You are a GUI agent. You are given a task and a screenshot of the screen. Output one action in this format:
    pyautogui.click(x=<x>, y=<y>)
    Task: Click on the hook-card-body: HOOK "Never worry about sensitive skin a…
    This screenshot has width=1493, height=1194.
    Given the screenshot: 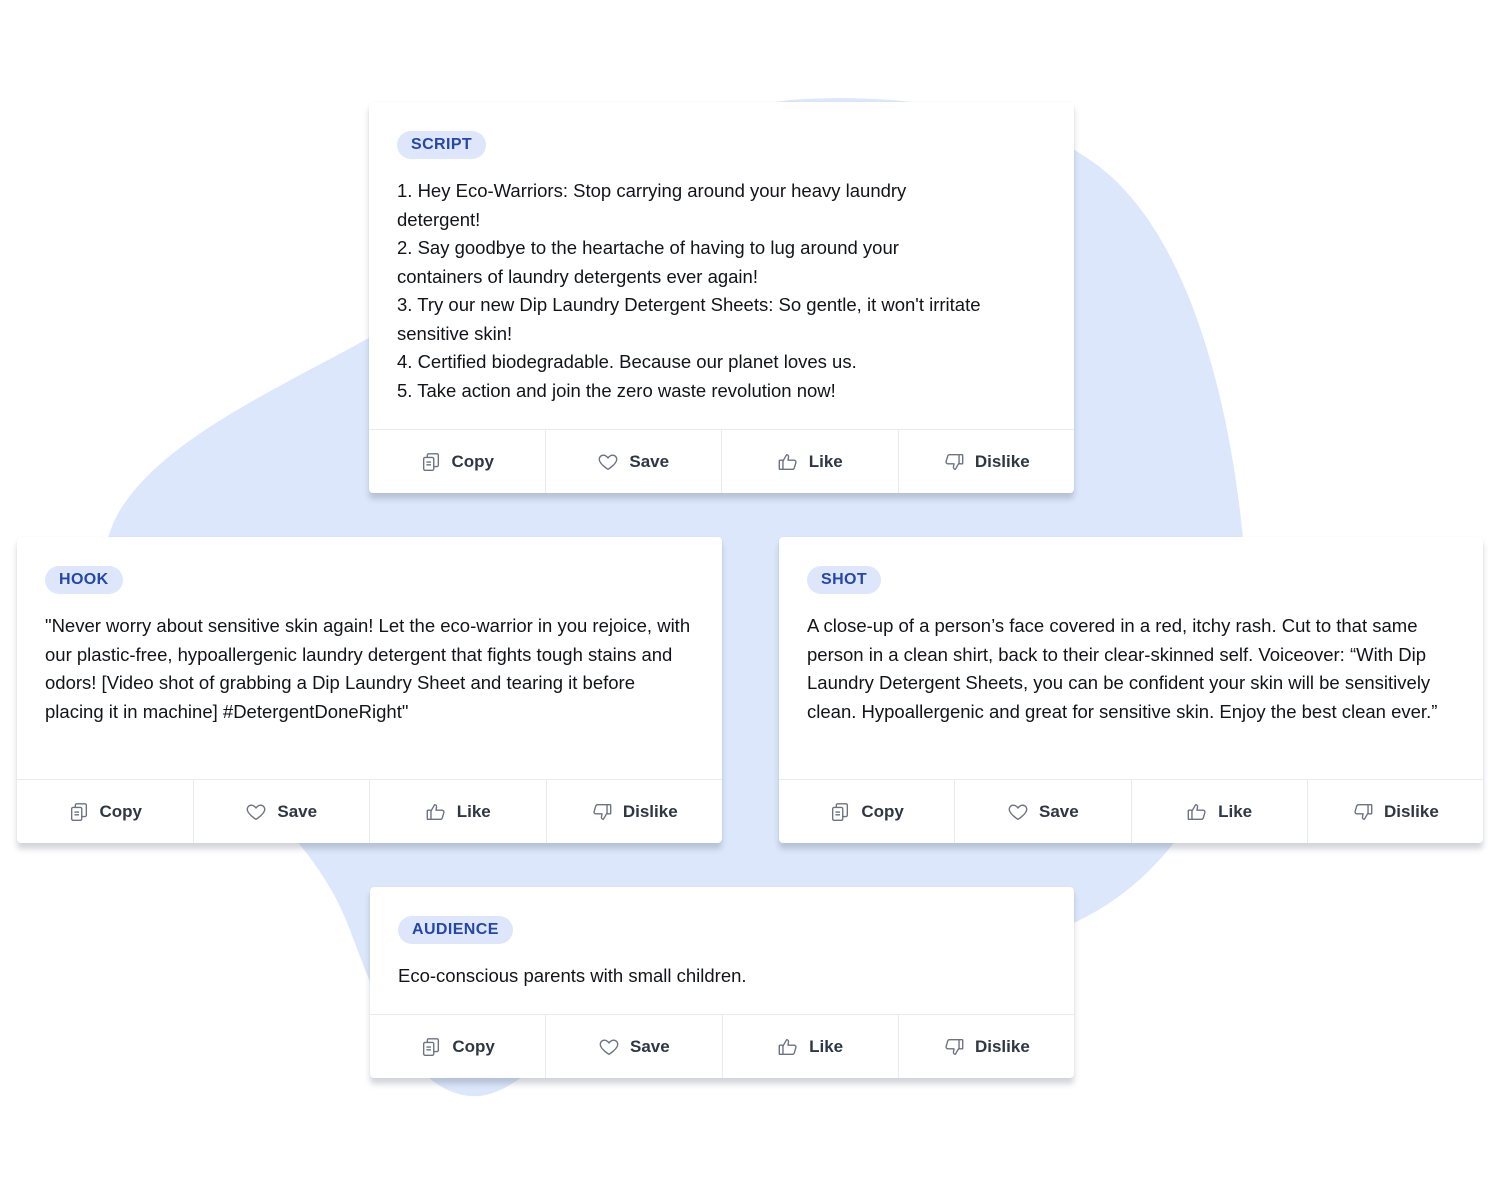 What is the action you would take?
    pyautogui.click(x=369, y=658)
    